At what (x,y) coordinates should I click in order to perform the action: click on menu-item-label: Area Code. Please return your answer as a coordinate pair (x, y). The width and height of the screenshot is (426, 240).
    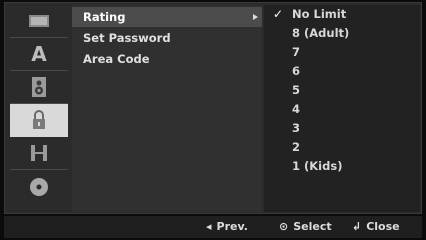
    Looking at the image, I should click on (116, 59).